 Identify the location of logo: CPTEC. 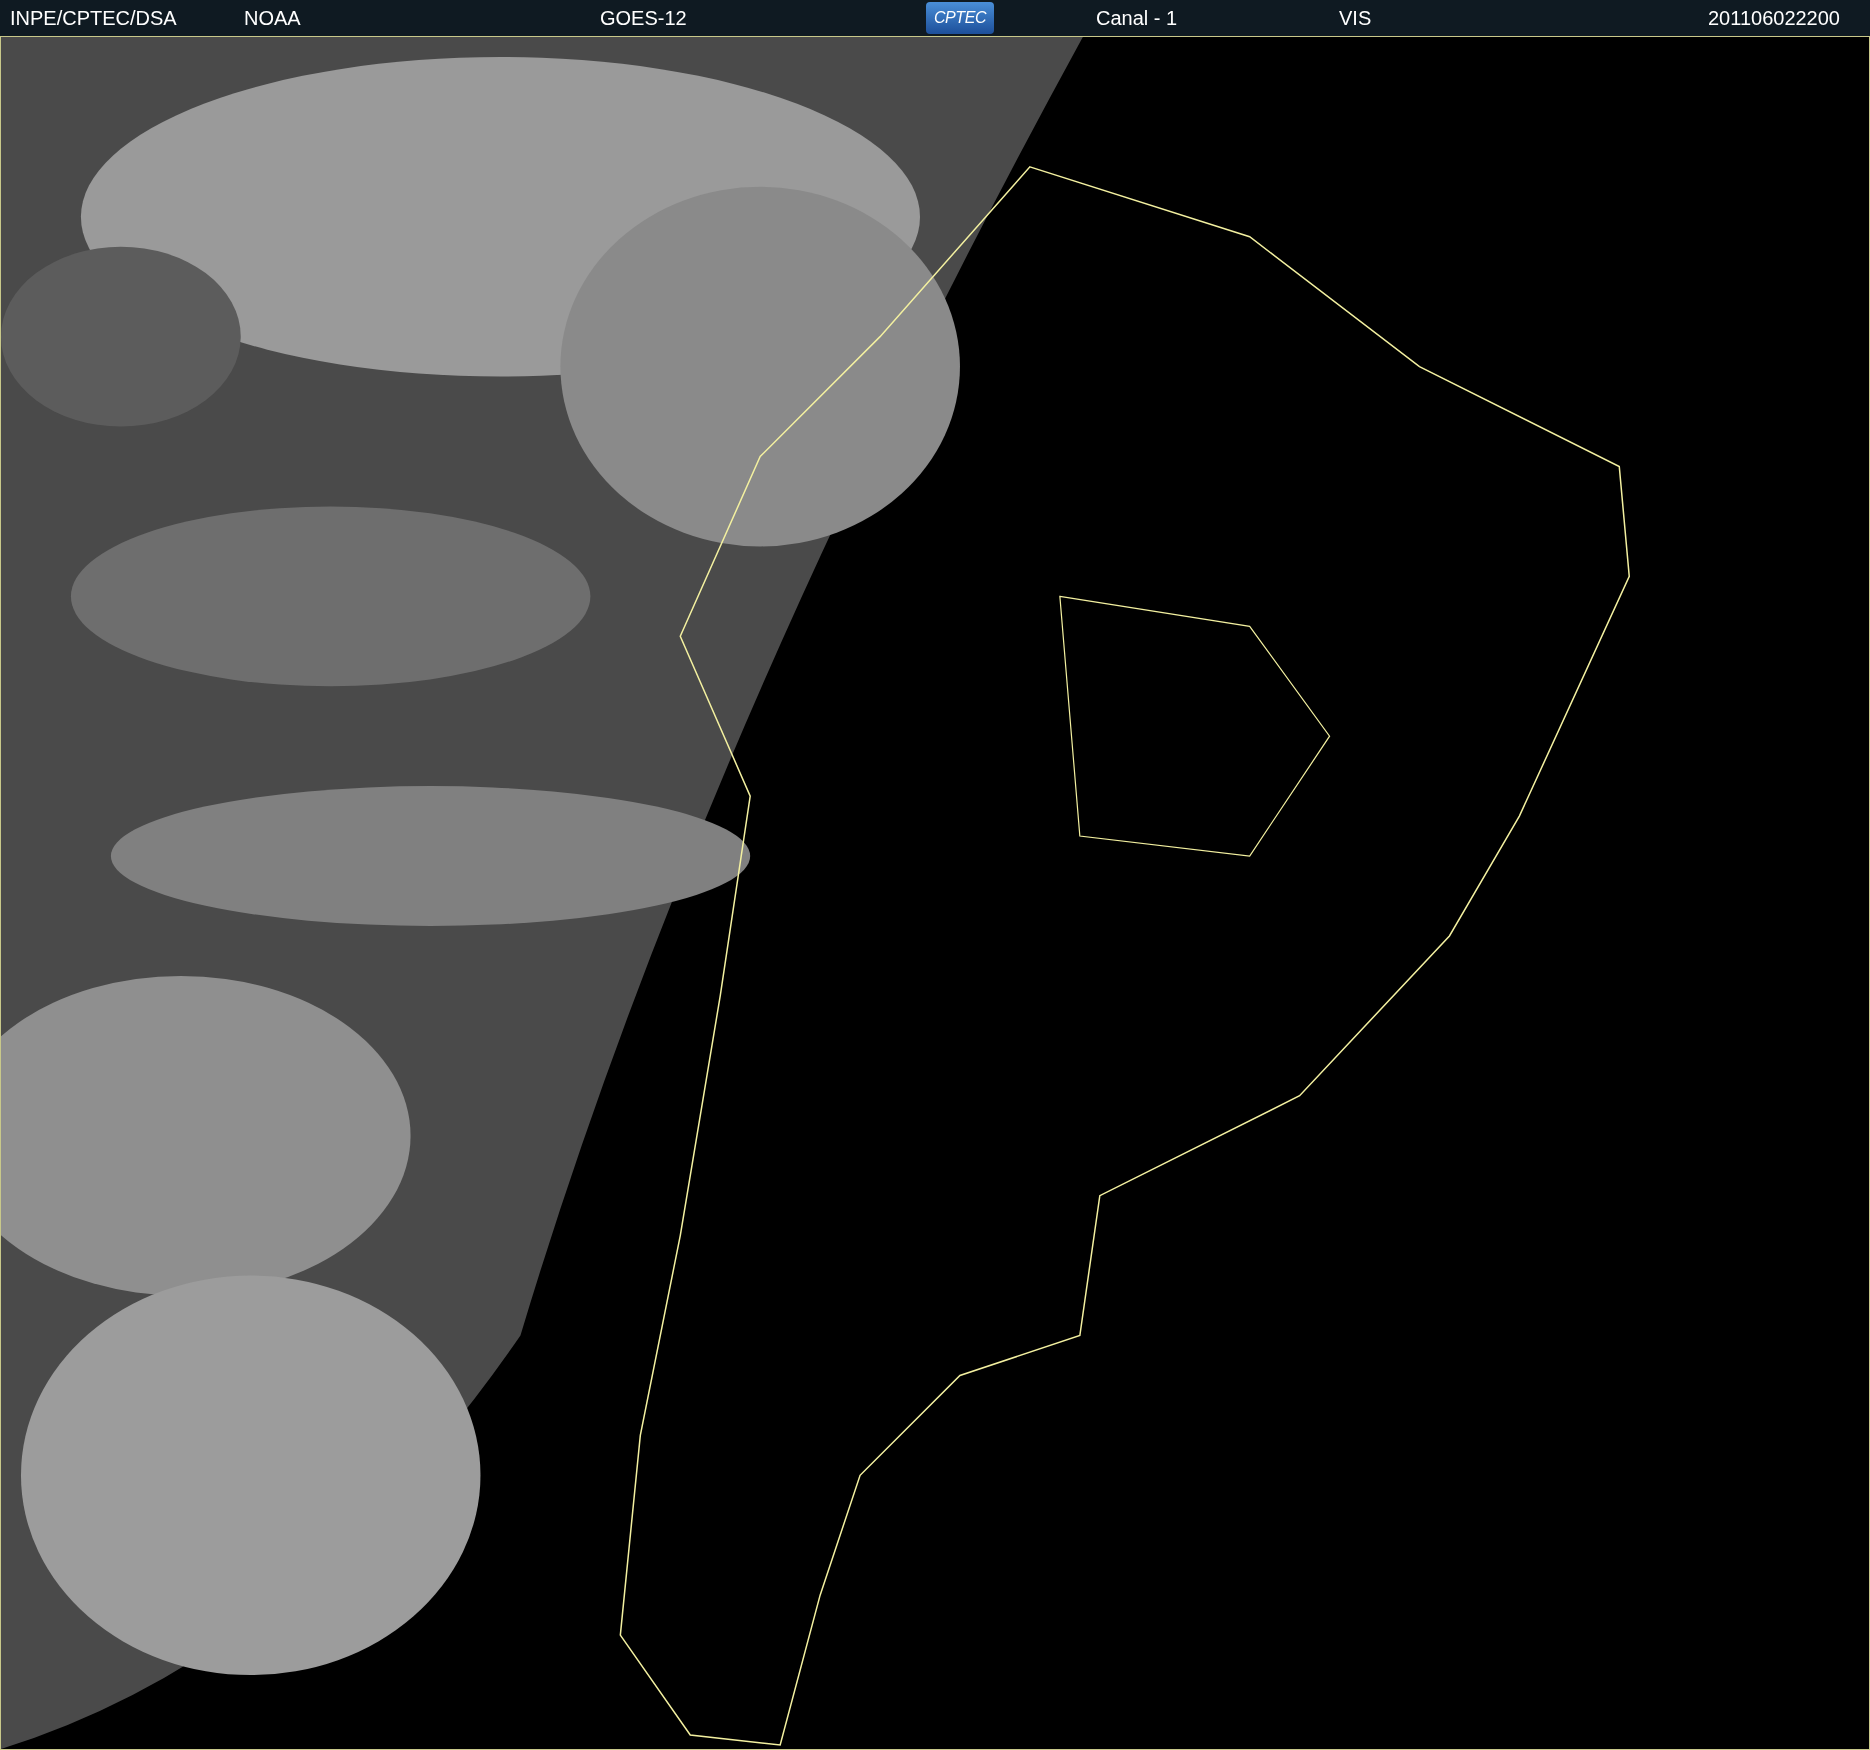
(960, 18).